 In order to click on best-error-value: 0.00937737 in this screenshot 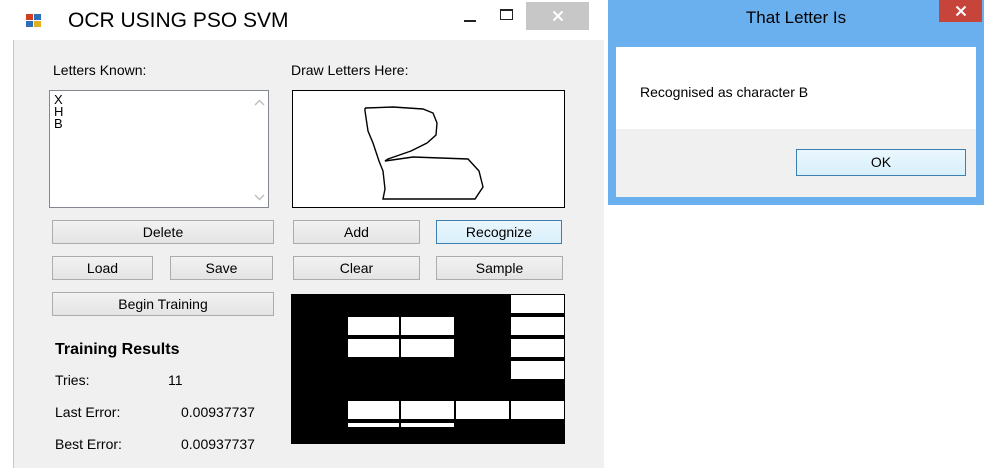, I will do `click(218, 444)`.